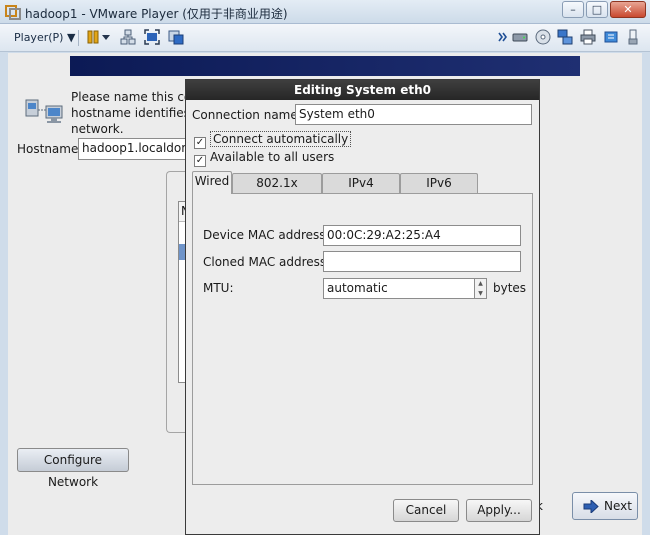  What do you see at coordinates (413, 114) in the screenshot?
I see `connection-name-input: System eth0` at bounding box center [413, 114].